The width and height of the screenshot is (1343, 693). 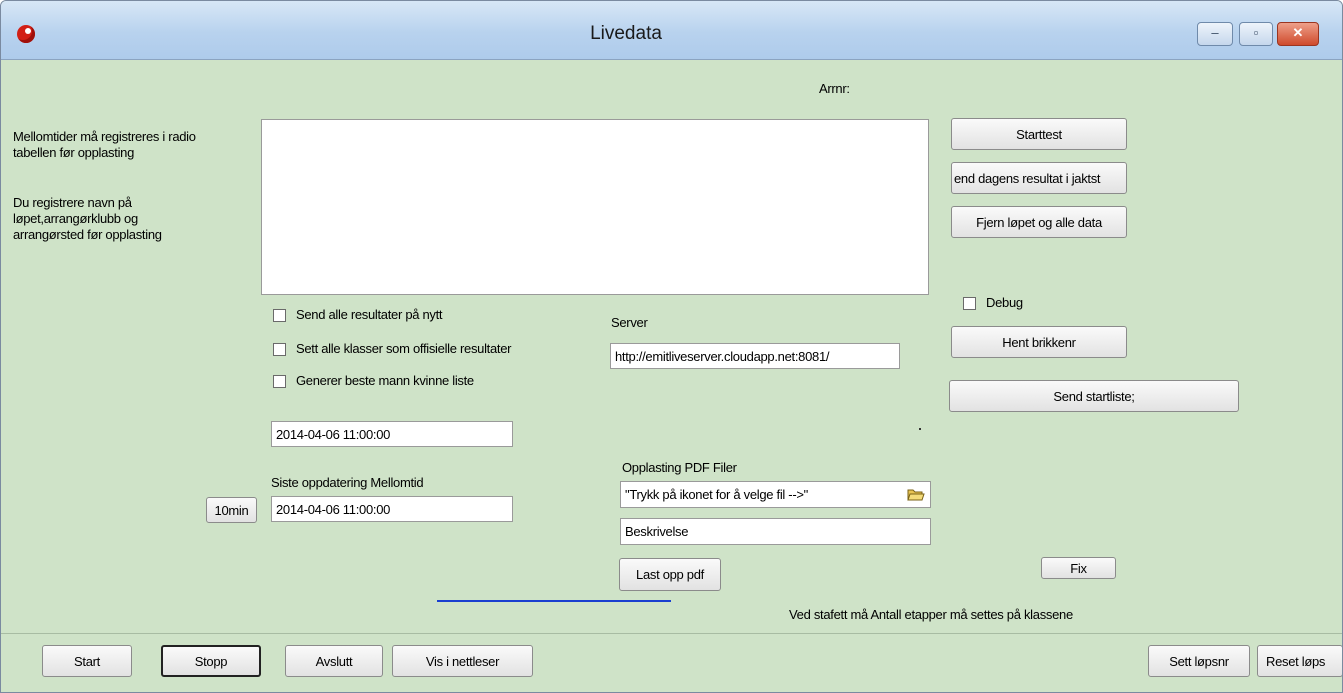 I want to click on info-text-2b: løpet,arrangørklubb og, so click(x=75, y=218).